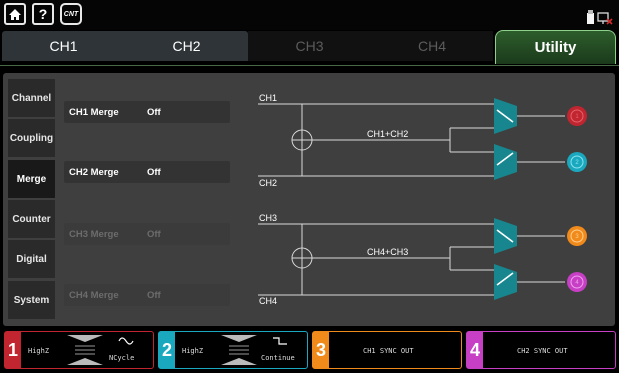 The image size is (619, 373). I want to click on sidebar-item-system: System, so click(31, 300).